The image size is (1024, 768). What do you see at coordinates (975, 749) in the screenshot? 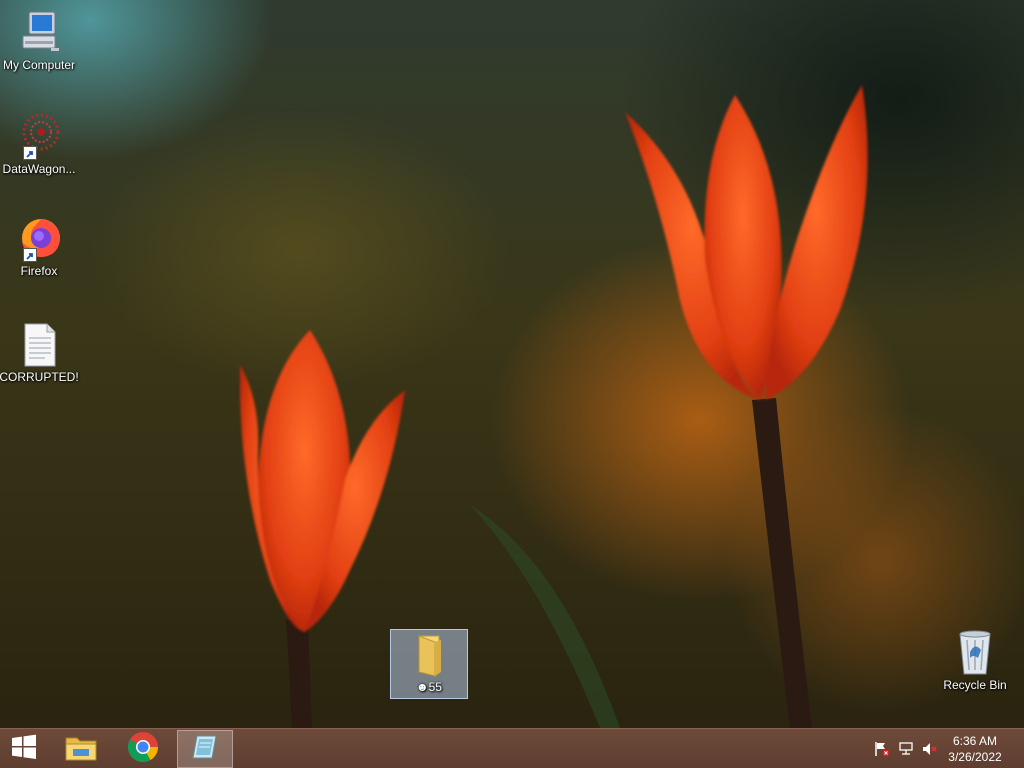
I see `taskbar-clock: 6:36 AM 3/26/2022` at bounding box center [975, 749].